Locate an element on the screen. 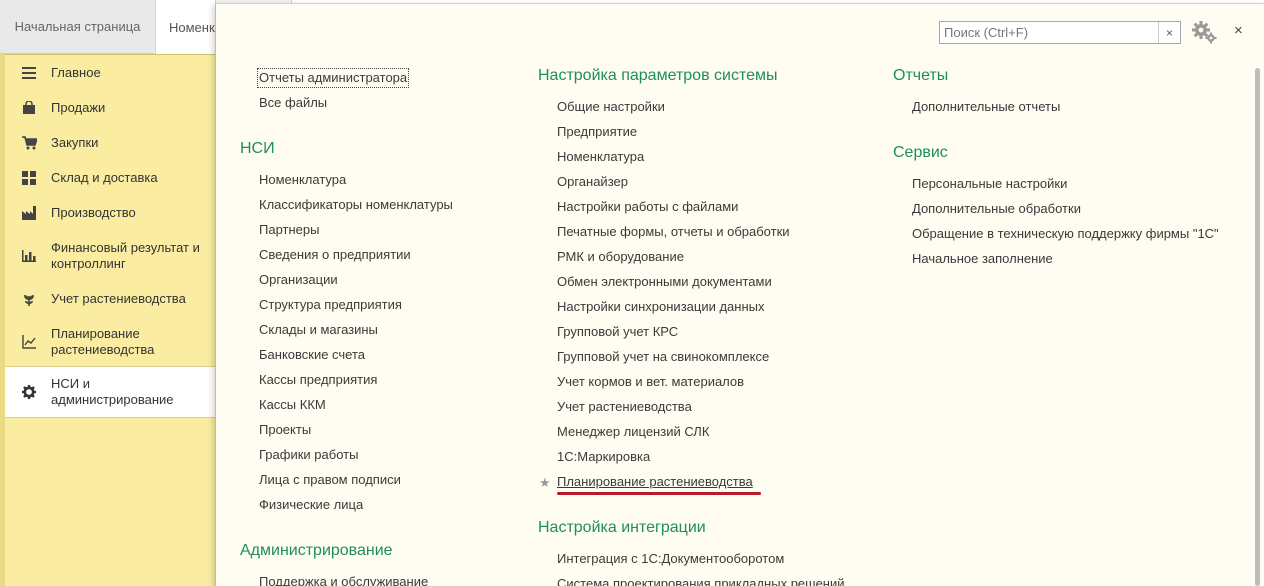  link-service: Дополнительные обработки is located at coordinates (996, 209).